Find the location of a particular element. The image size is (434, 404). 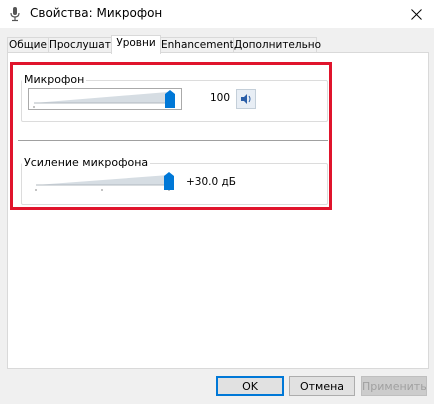

close-button is located at coordinates (416, 14).